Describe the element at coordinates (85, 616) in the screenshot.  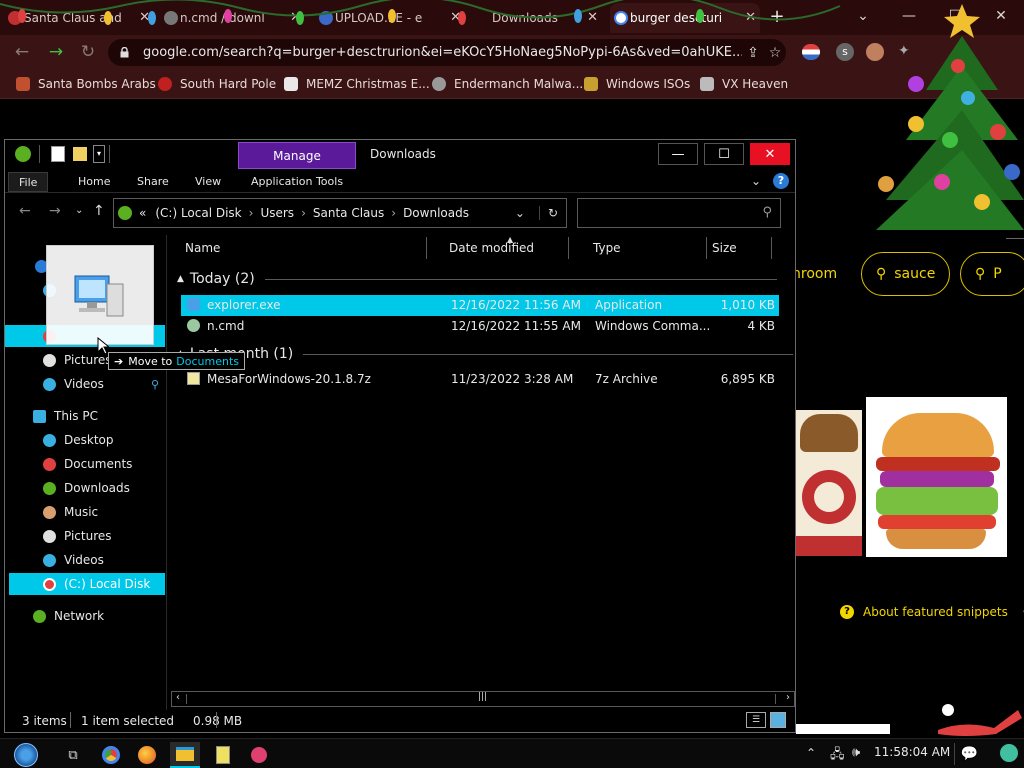
I see `nav-item-network: Network` at that location.